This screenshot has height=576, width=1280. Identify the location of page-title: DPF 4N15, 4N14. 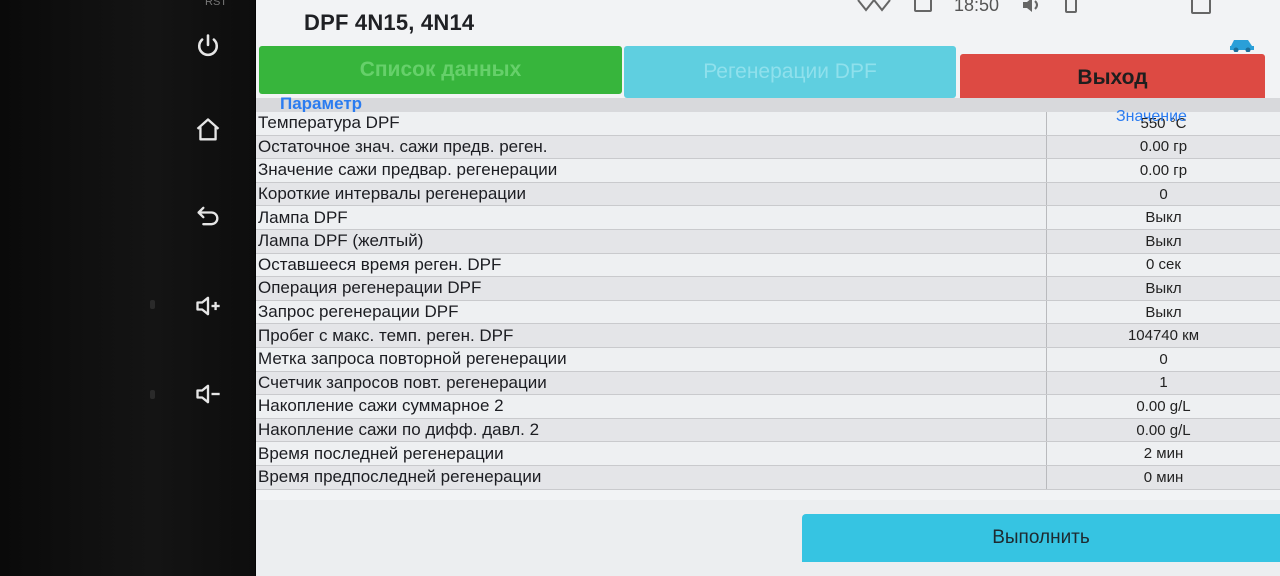
(389, 22).